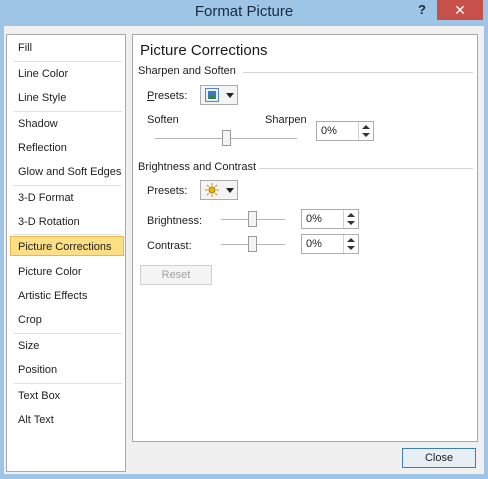 The image size is (488, 479). What do you see at coordinates (68, 272) in the screenshot?
I see `nav-item-picture-color: Picture Color` at bounding box center [68, 272].